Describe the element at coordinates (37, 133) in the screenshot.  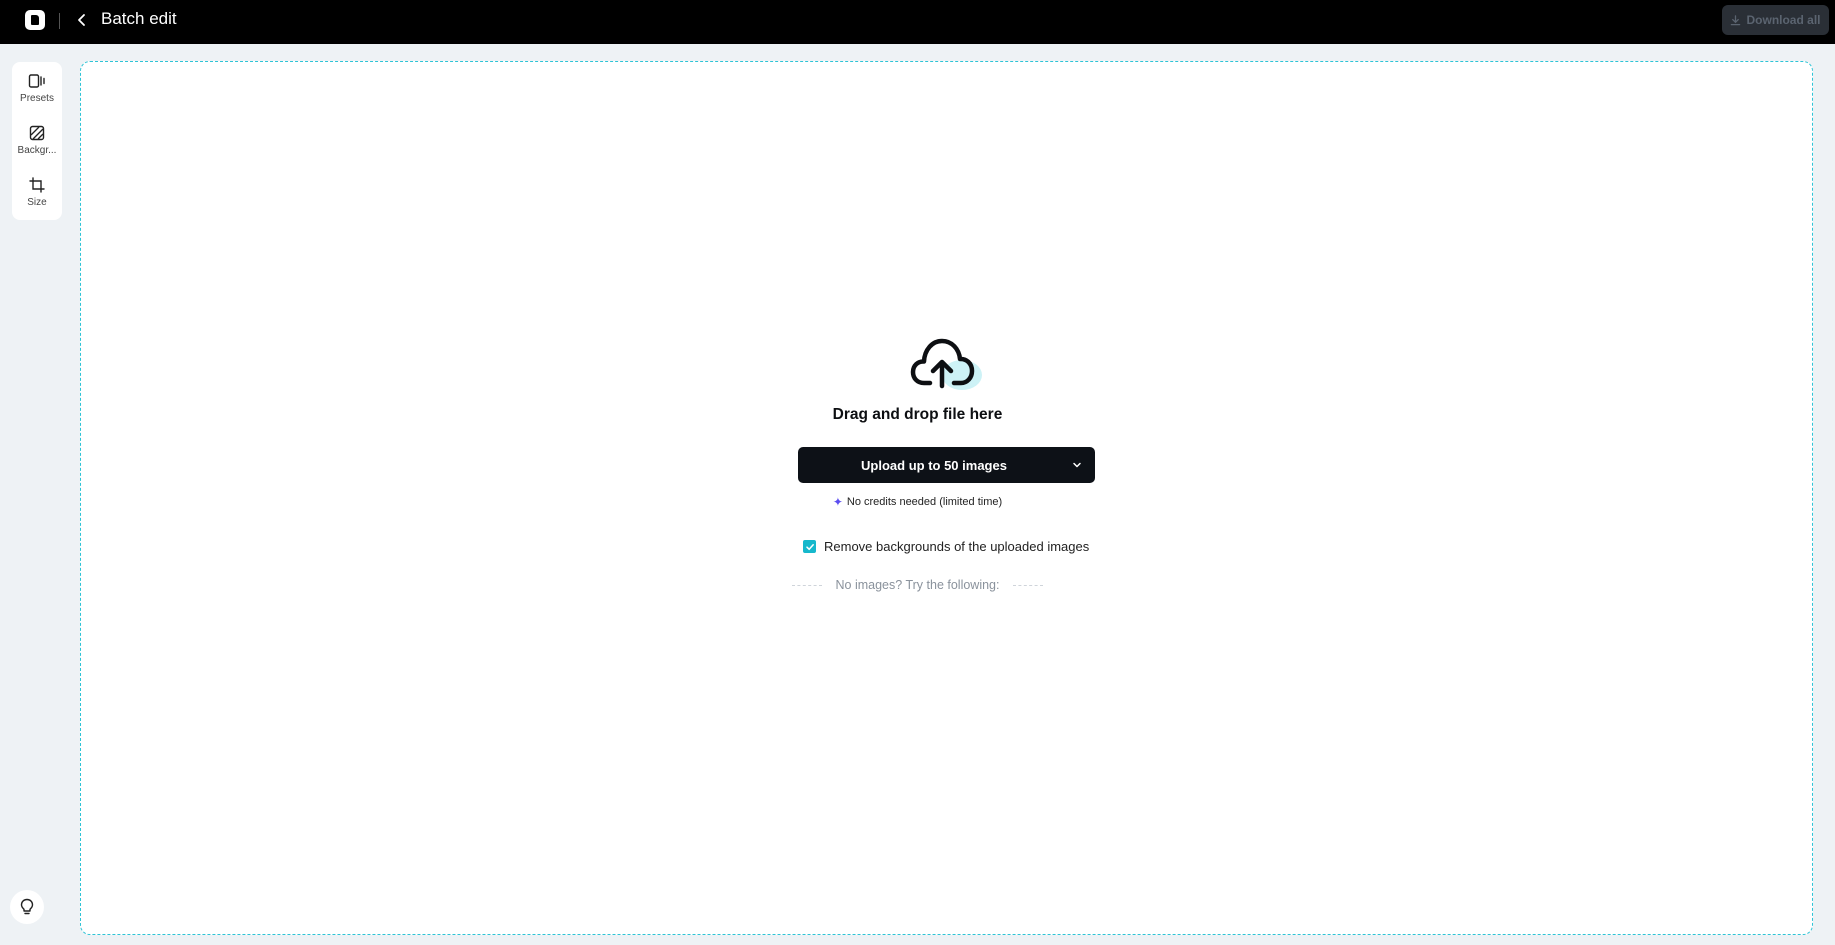
I see `background-icon` at that location.